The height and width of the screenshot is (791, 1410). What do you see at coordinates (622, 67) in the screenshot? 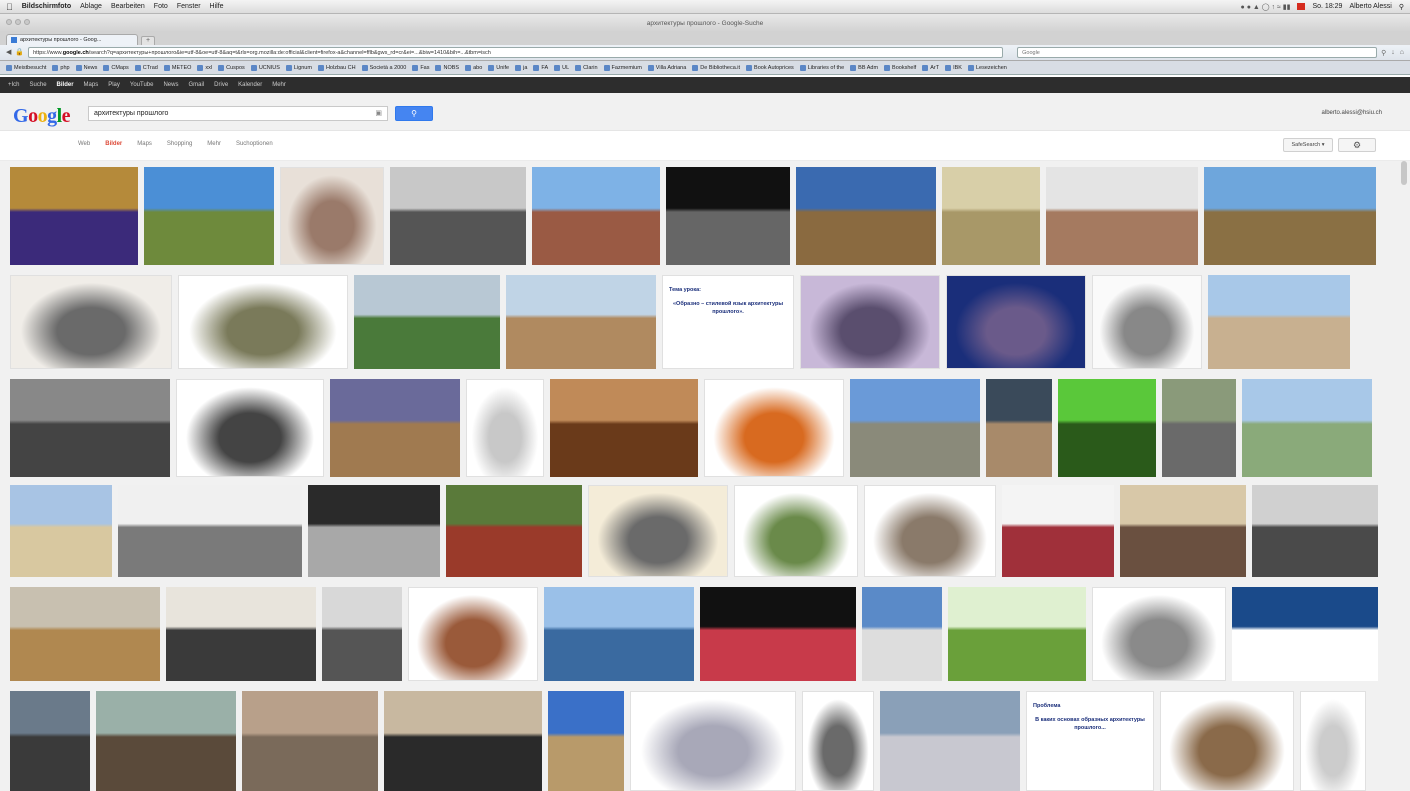
I see `bookmark-item: Fazmemium` at bounding box center [622, 67].